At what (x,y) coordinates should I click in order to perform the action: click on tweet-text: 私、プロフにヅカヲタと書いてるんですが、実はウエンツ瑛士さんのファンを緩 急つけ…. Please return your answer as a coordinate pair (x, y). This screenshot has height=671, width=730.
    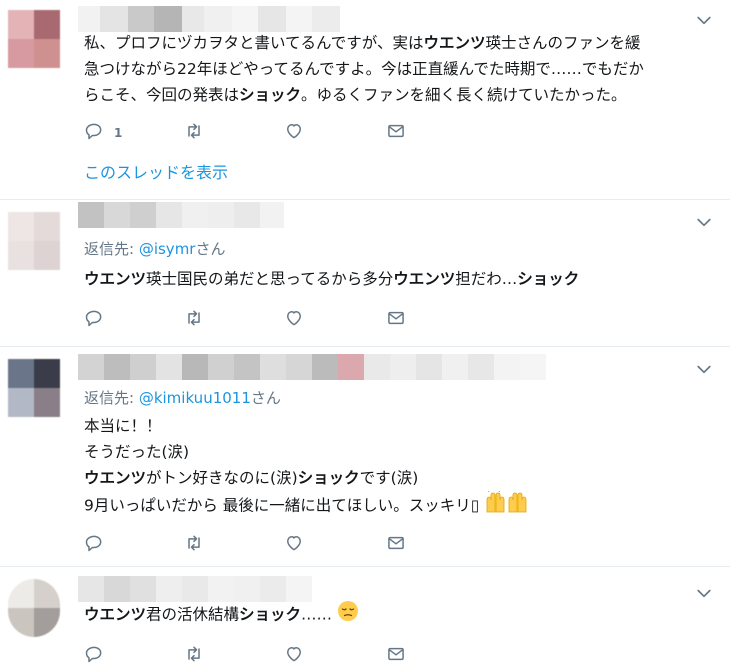
    Looking at the image, I should click on (364, 69).